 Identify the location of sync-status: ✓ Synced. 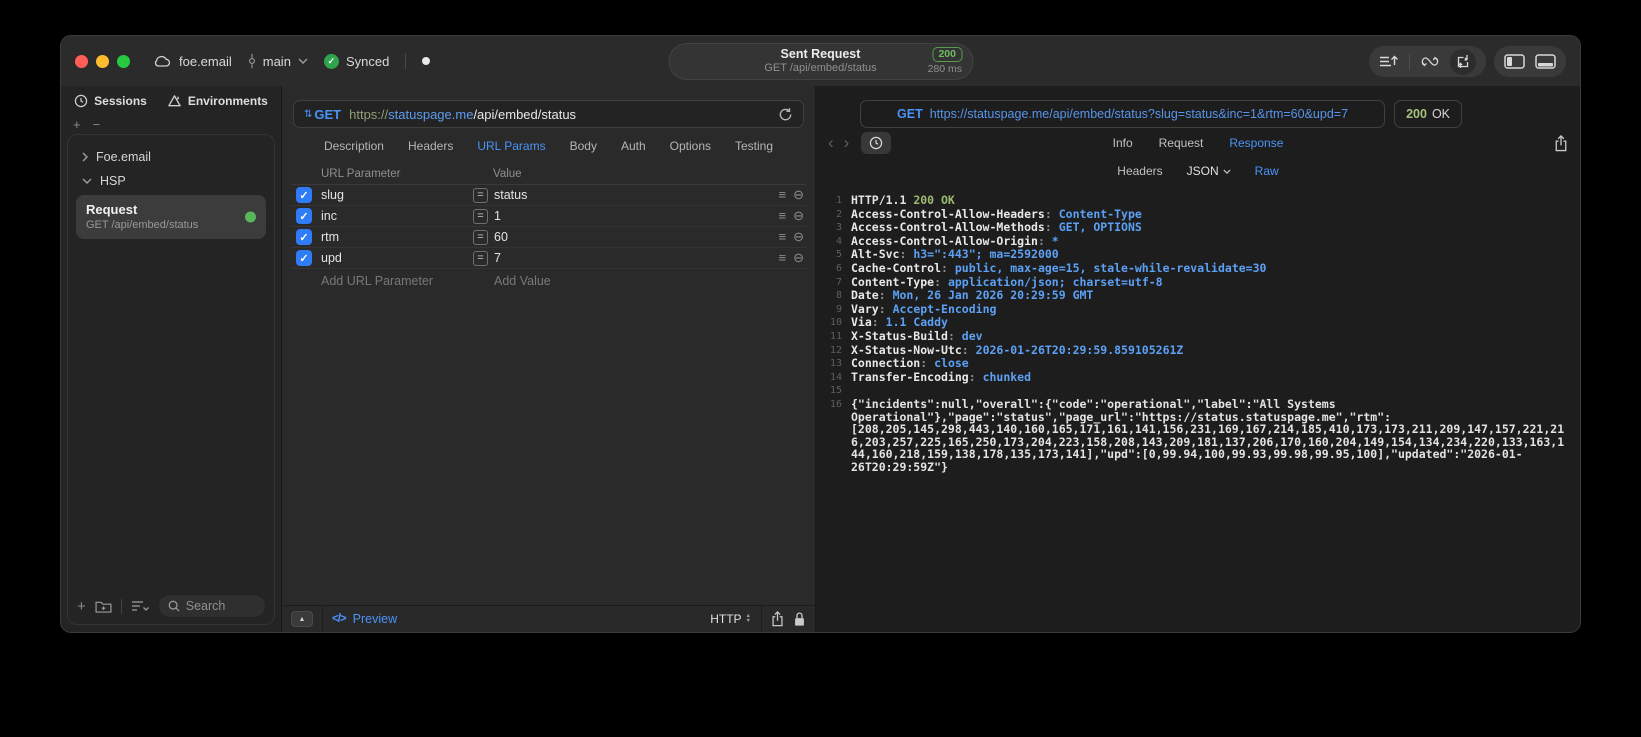
(356, 61).